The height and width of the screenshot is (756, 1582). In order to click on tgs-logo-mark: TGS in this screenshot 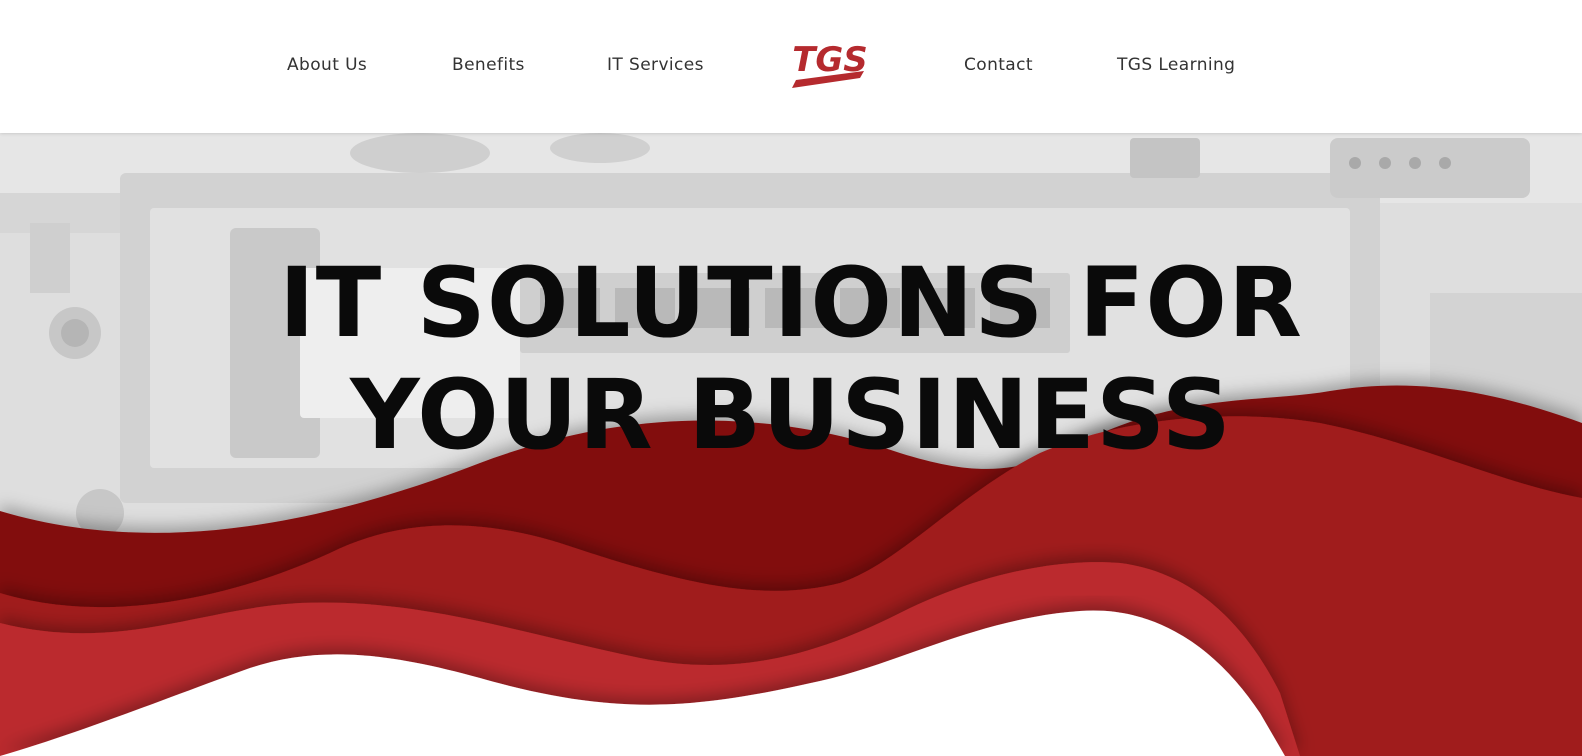, I will do `click(830, 64)`.